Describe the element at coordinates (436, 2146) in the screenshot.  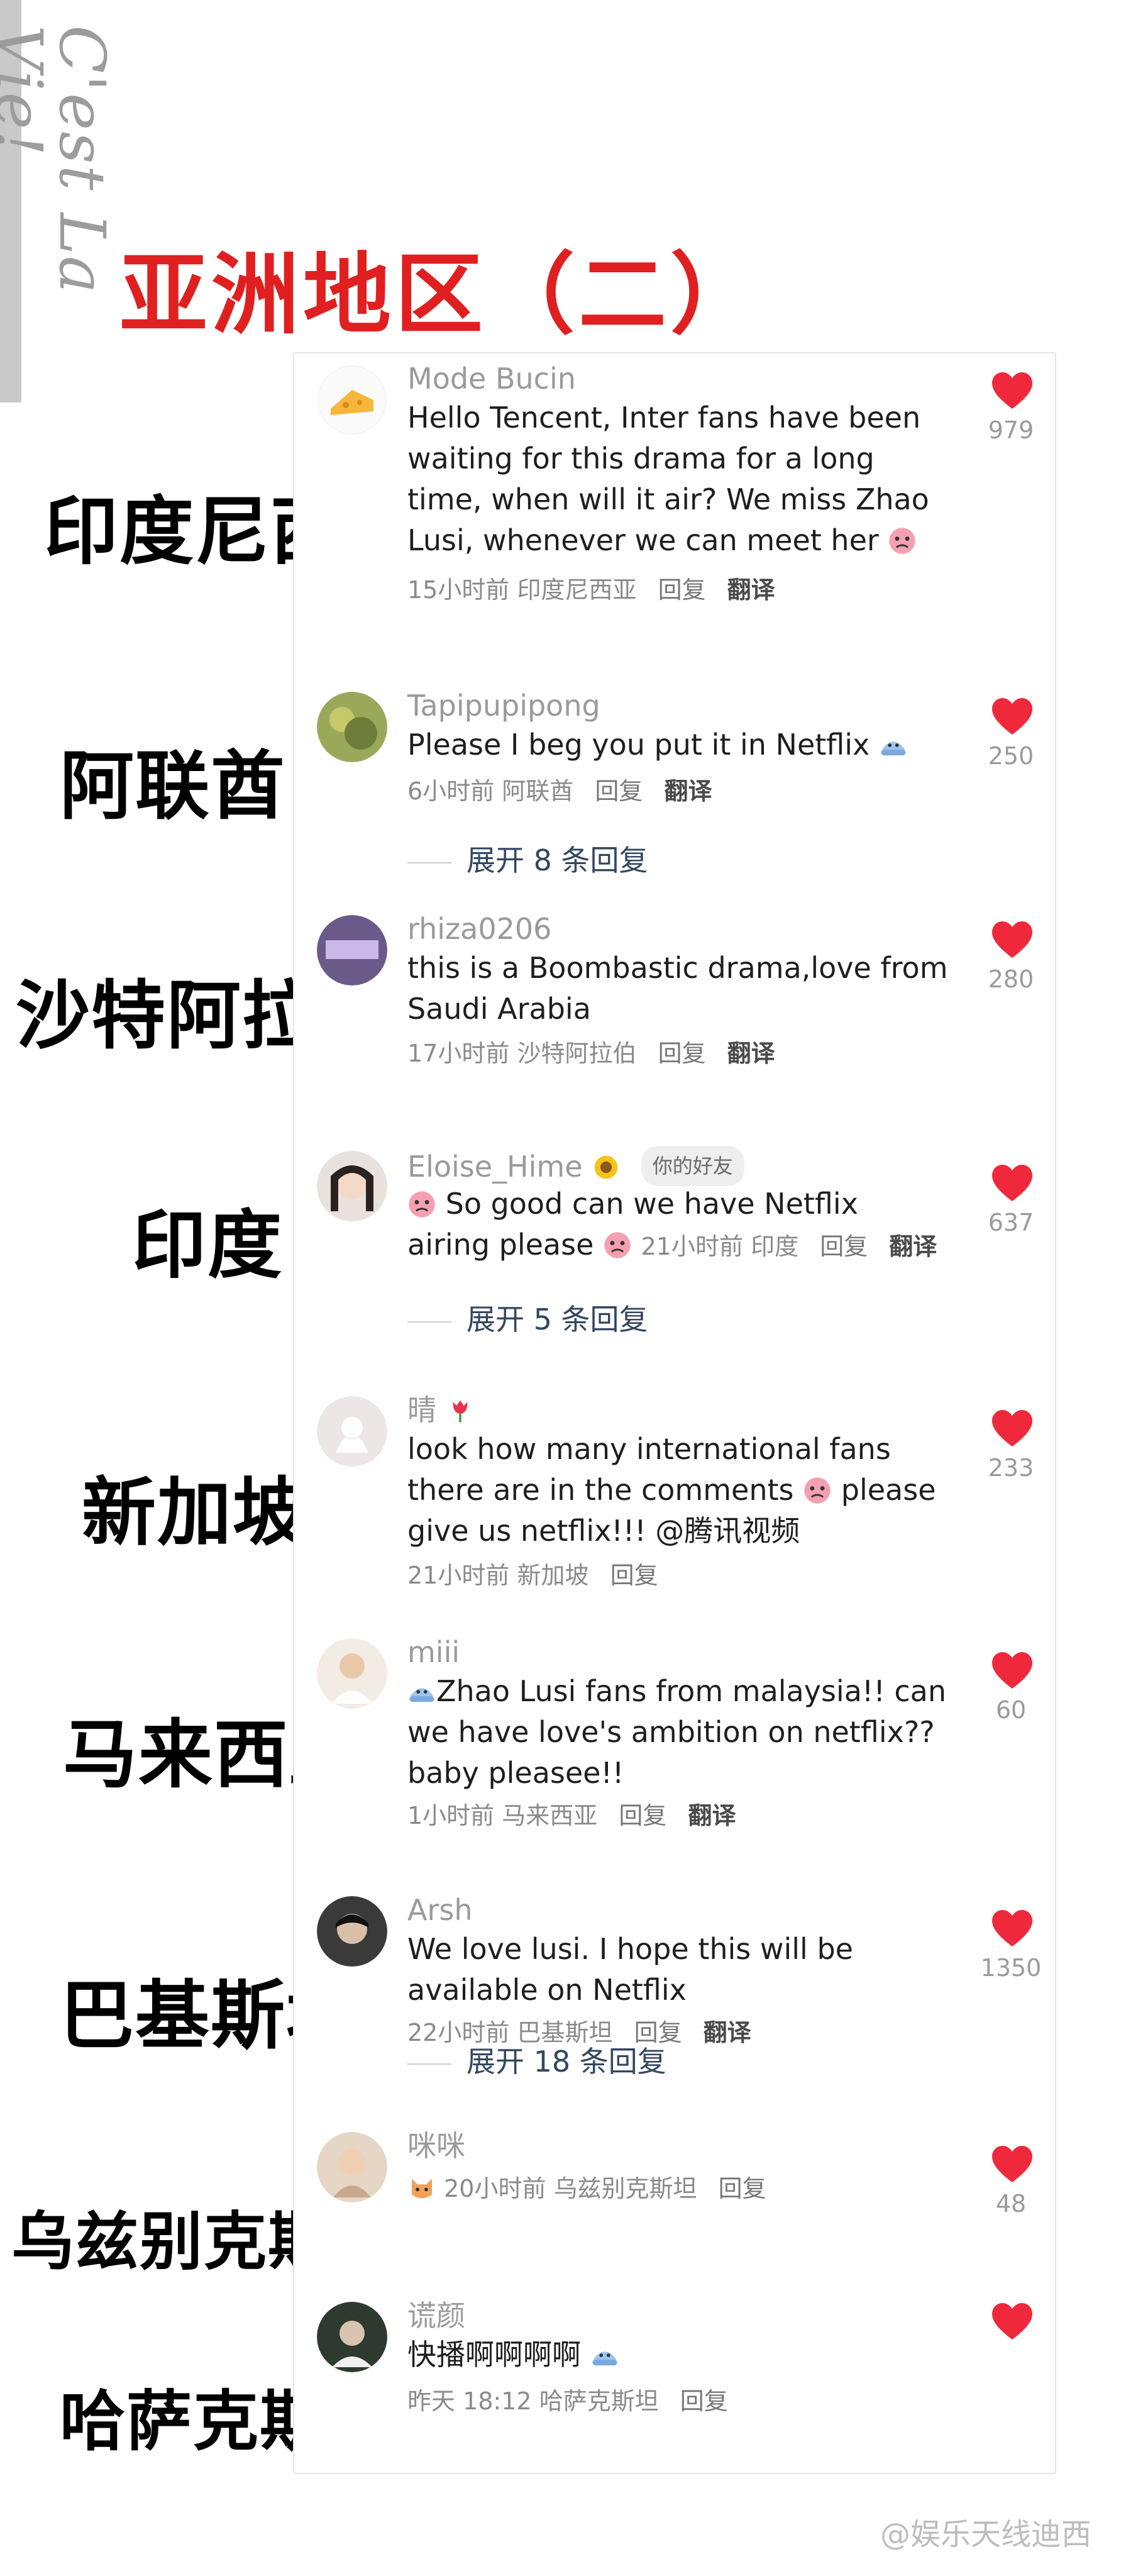
I see `username: 咪咪` at that location.